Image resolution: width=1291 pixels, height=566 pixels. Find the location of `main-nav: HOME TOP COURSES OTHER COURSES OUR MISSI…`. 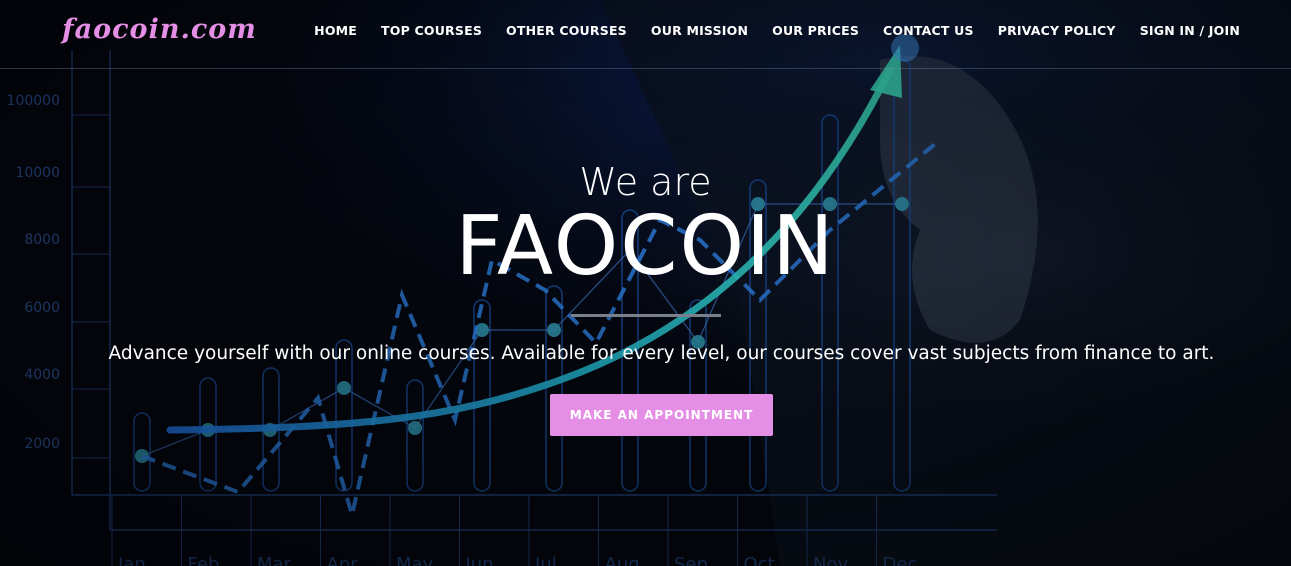

main-nav: HOME TOP COURSES OTHER COURSES OUR MISSI… is located at coordinates (777, 30).